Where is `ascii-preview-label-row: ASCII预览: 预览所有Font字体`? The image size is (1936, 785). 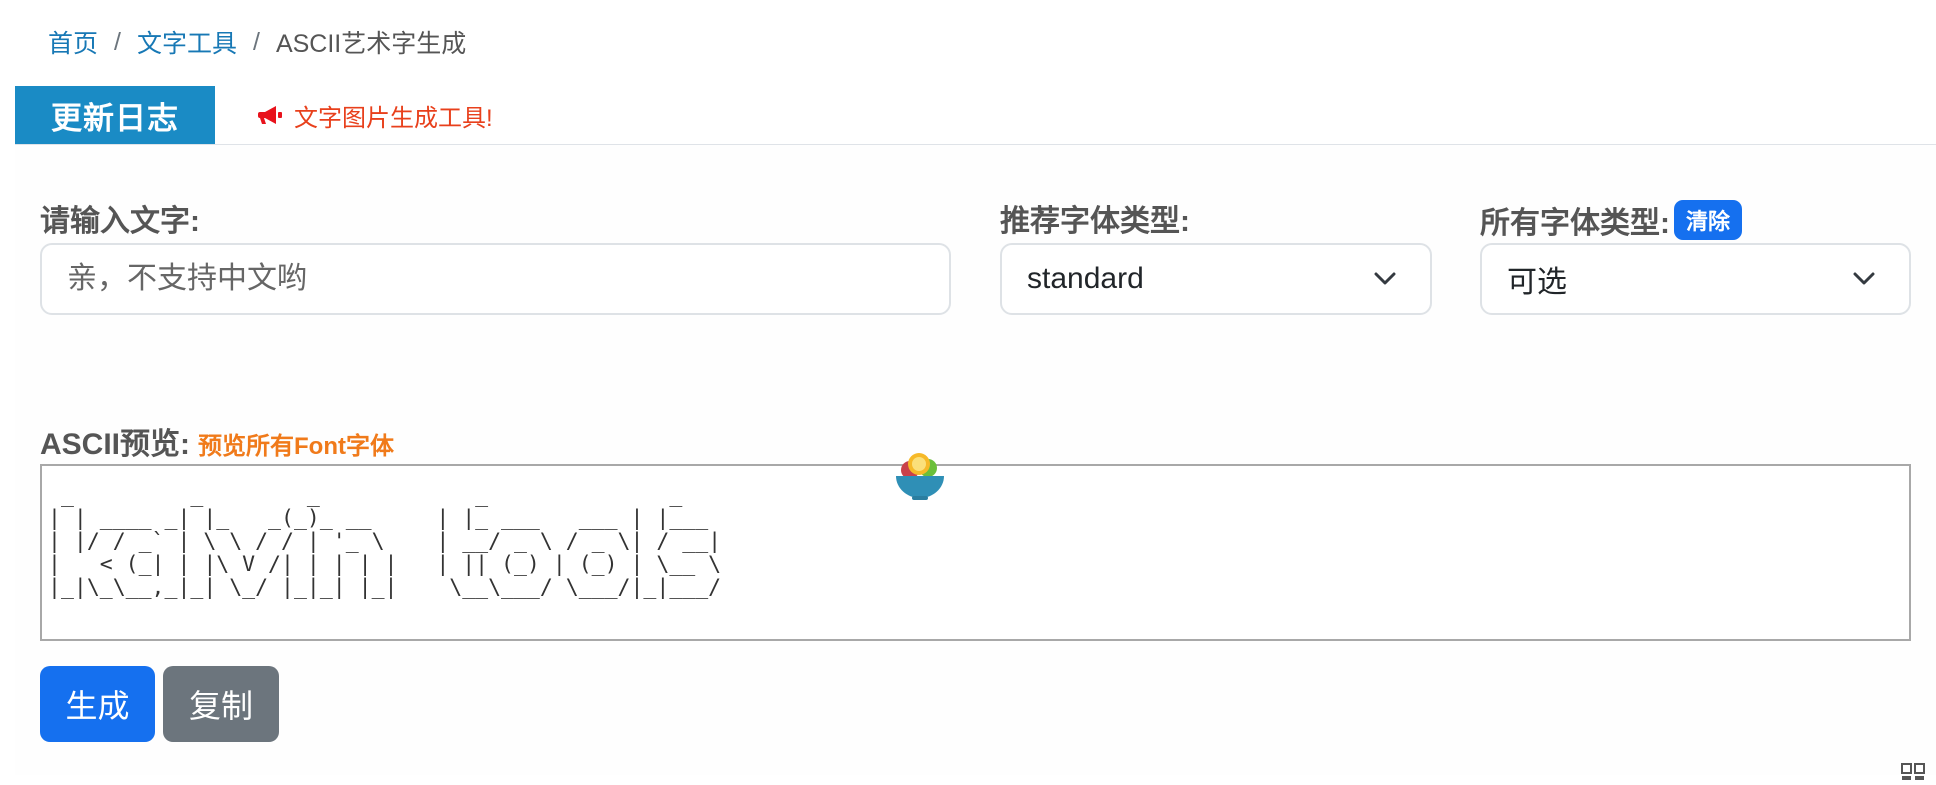
ascii-preview-label-row: ASCII预览: 预览所有Font字体 is located at coordinates (217, 441).